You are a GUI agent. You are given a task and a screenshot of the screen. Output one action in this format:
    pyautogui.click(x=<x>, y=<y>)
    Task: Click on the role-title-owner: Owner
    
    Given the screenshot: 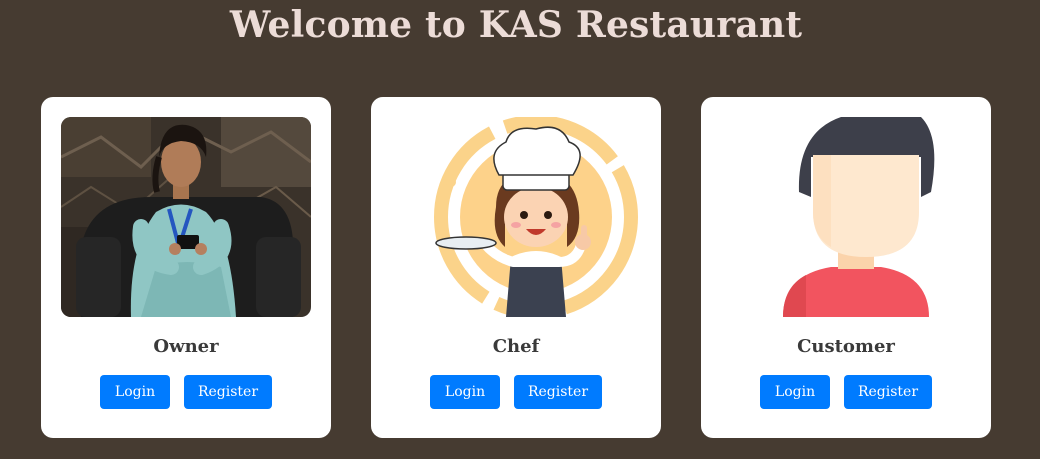 What is the action you would take?
    pyautogui.click(x=186, y=346)
    